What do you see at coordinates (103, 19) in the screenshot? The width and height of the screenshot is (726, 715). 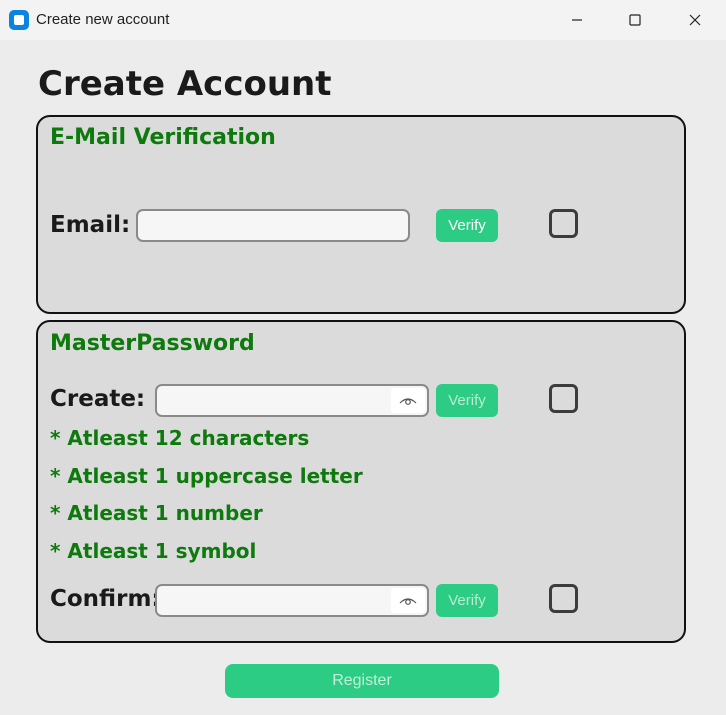 I see `window-title: Create new account` at bounding box center [103, 19].